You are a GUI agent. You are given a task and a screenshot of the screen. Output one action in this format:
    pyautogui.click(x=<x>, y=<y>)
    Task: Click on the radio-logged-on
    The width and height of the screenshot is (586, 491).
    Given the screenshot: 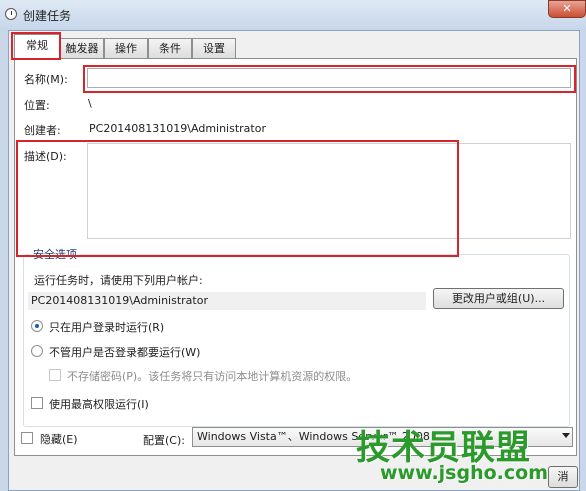 What is the action you would take?
    pyautogui.click(x=37, y=326)
    